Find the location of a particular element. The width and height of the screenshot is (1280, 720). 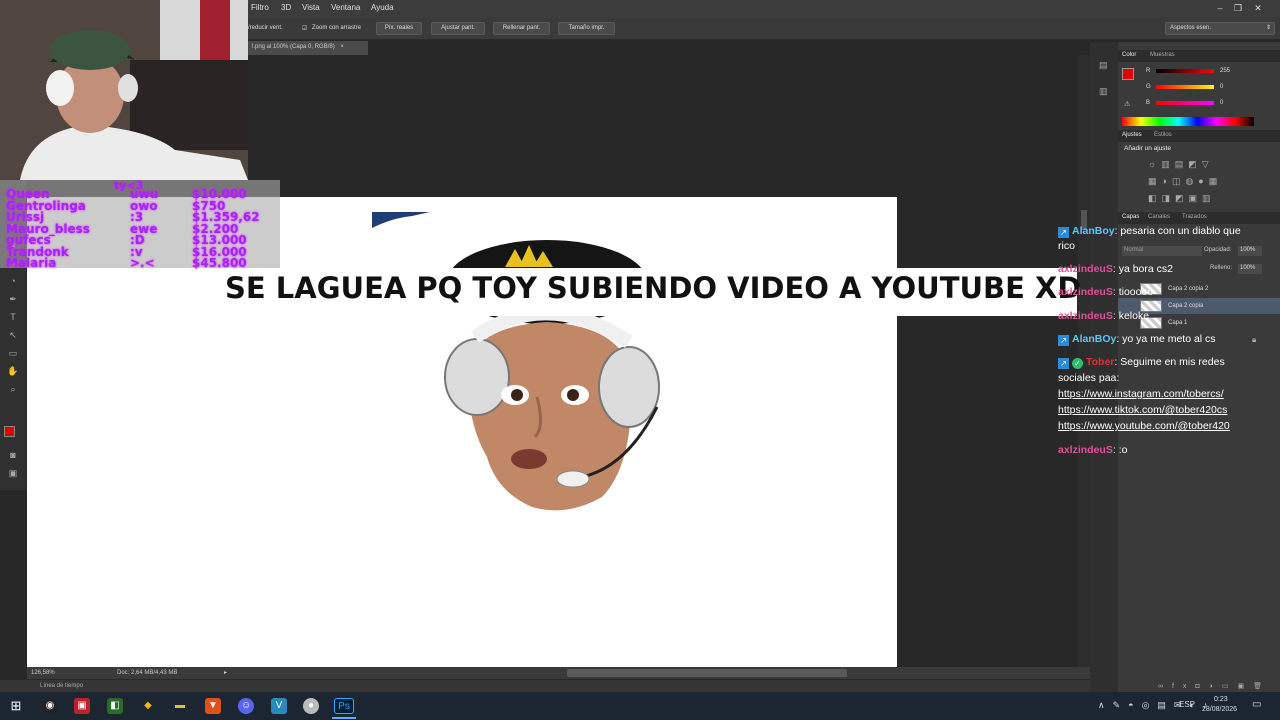

pen-tool-icon: ✒ is located at coordinates (13, 299).